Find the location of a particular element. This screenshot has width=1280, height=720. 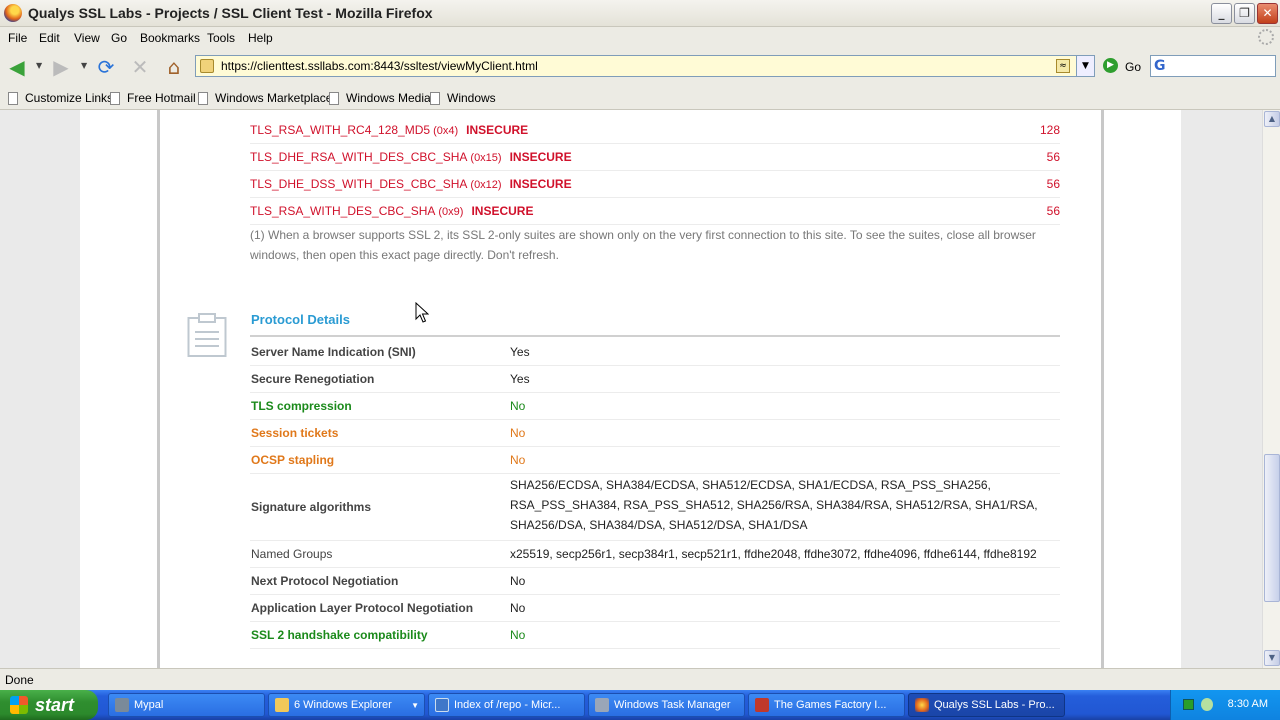

menu-file: File is located at coordinates (17, 38).